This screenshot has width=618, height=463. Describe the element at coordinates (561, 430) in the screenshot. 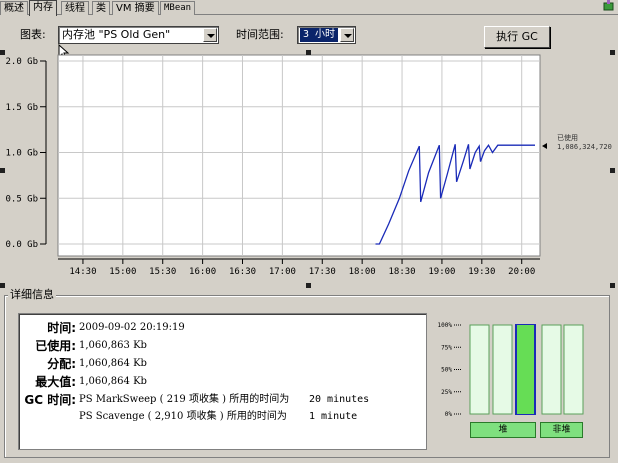

I see `non-heap-button: 非堆` at that location.